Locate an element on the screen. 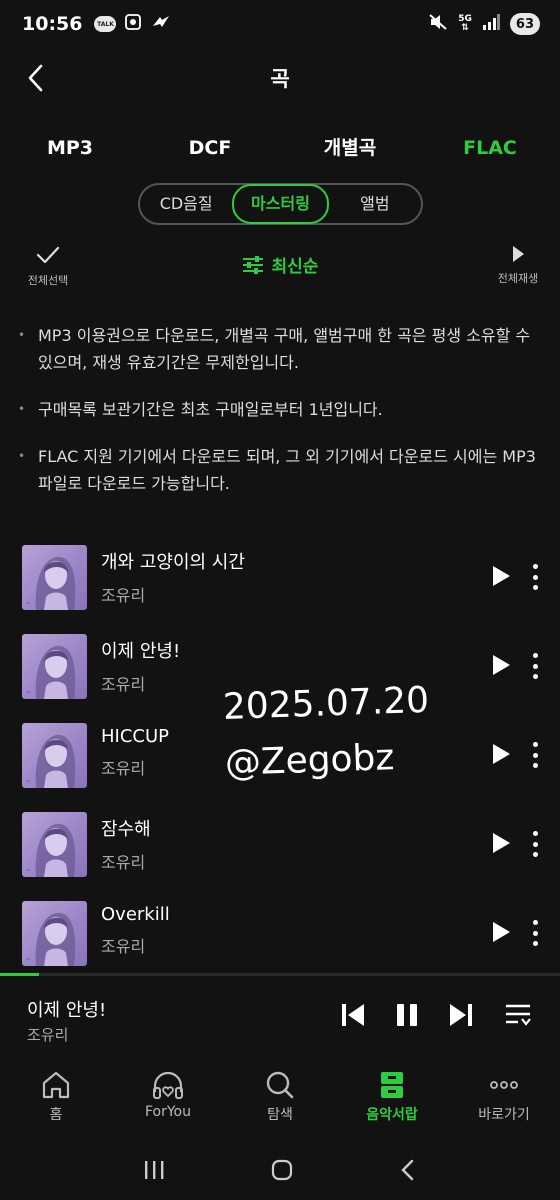 The width and height of the screenshot is (560, 1200). watermark-handle: @Zegobz is located at coordinates (309, 760).